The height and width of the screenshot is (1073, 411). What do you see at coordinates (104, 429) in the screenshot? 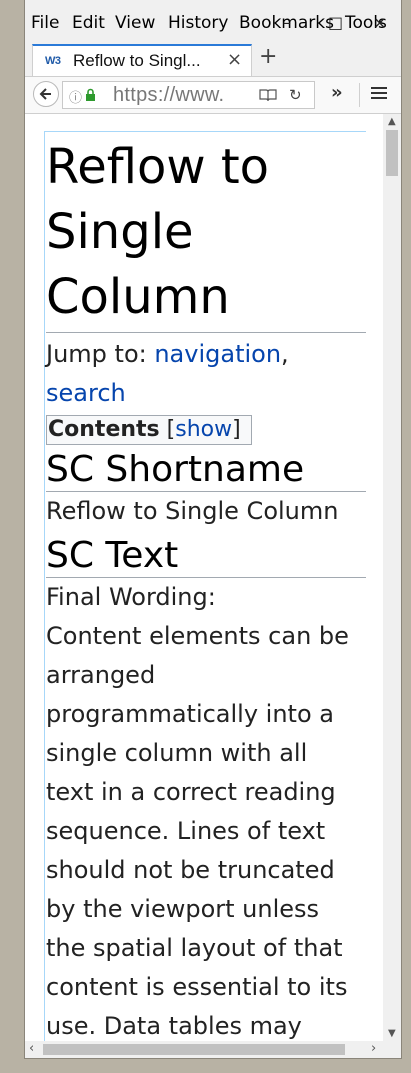
I see `toc-label: Contents` at bounding box center [104, 429].